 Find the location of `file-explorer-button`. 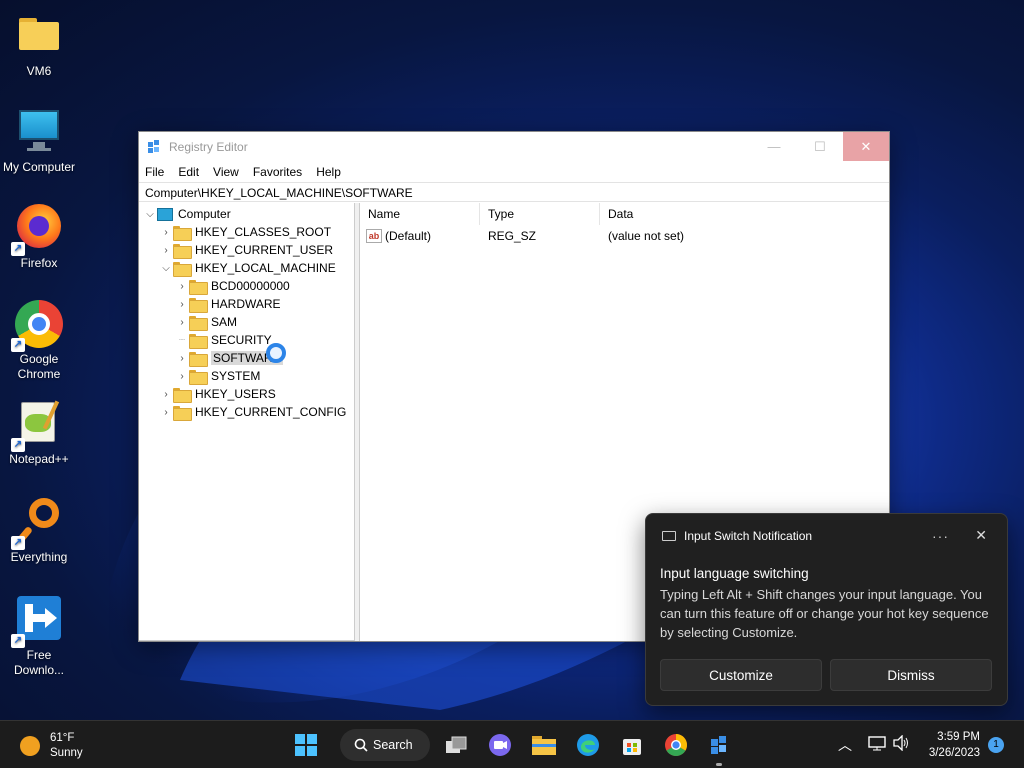

file-explorer-button is located at coordinates (544, 745).